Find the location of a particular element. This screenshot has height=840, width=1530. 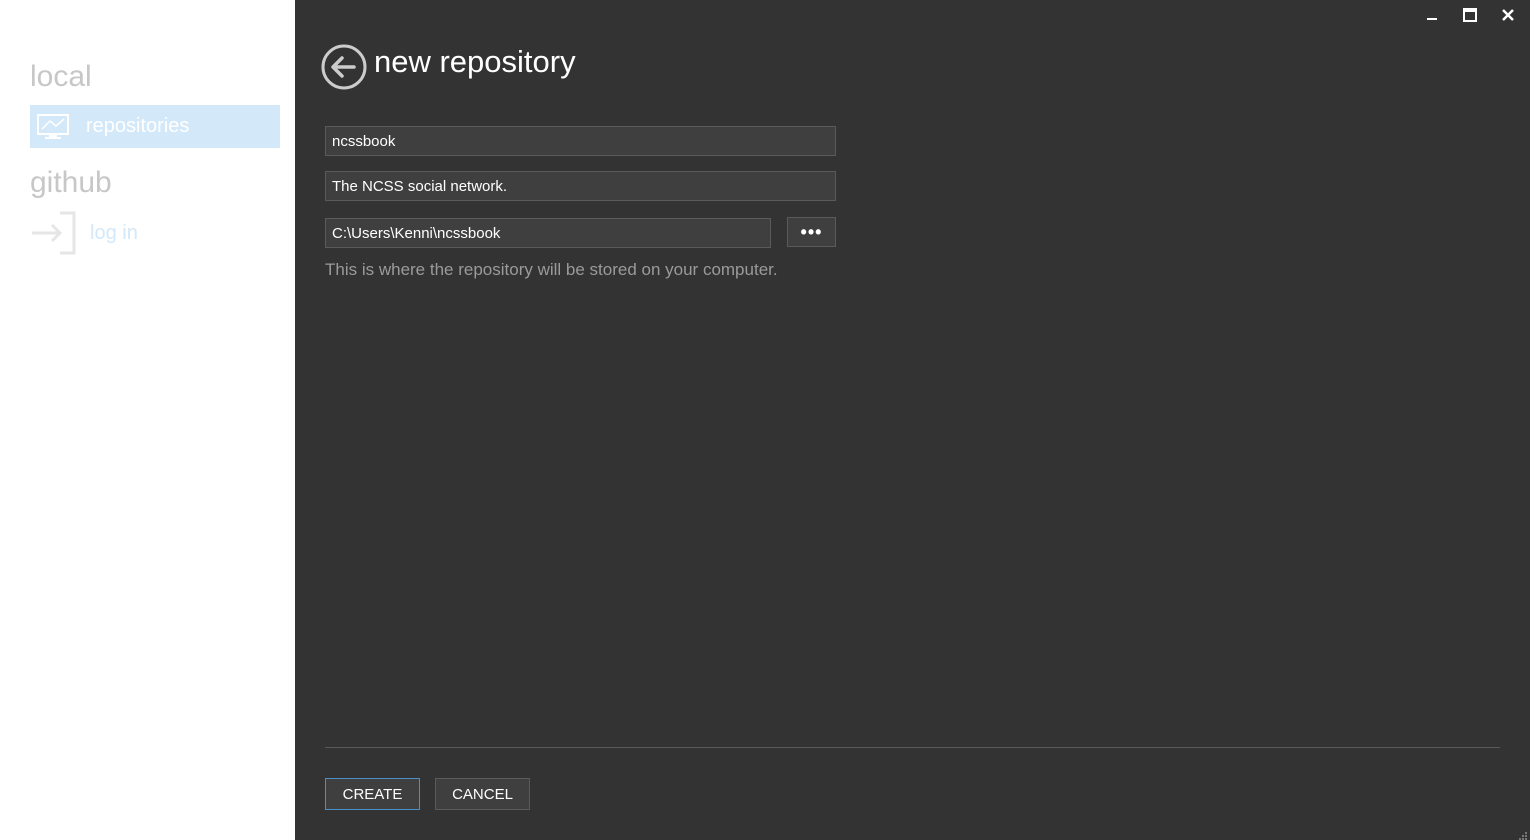

repository-name-input is located at coordinates (580, 141).